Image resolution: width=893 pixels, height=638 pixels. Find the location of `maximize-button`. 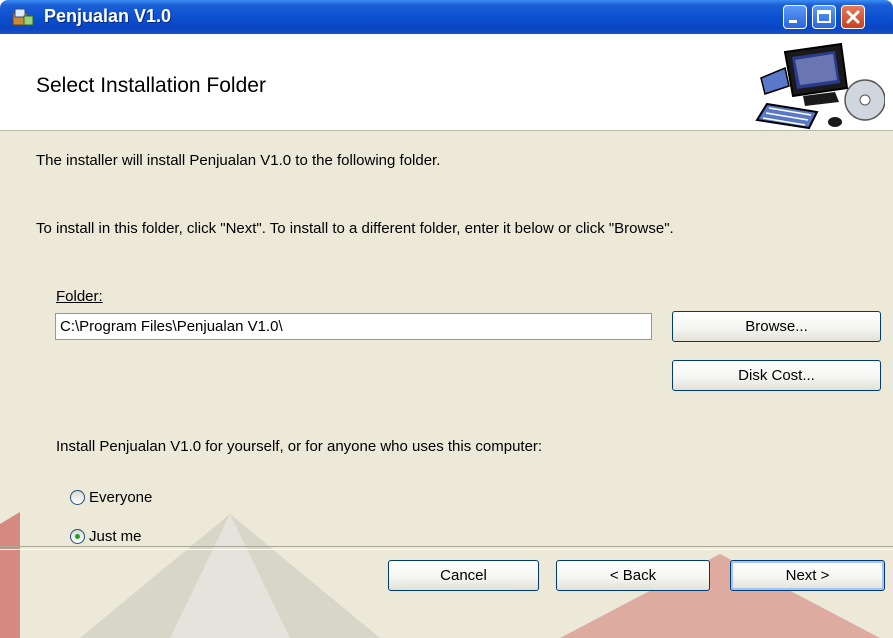

maximize-button is located at coordinates (824, 17).